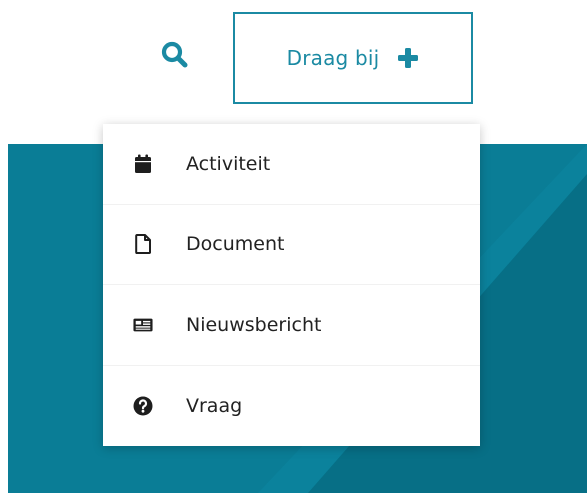 The width and height of the screenshot is (587, 493). What do you see at coordinates (235, 244) in the screenshot?
I see `menu-item-label: Document` at bounding box center [235, 244].